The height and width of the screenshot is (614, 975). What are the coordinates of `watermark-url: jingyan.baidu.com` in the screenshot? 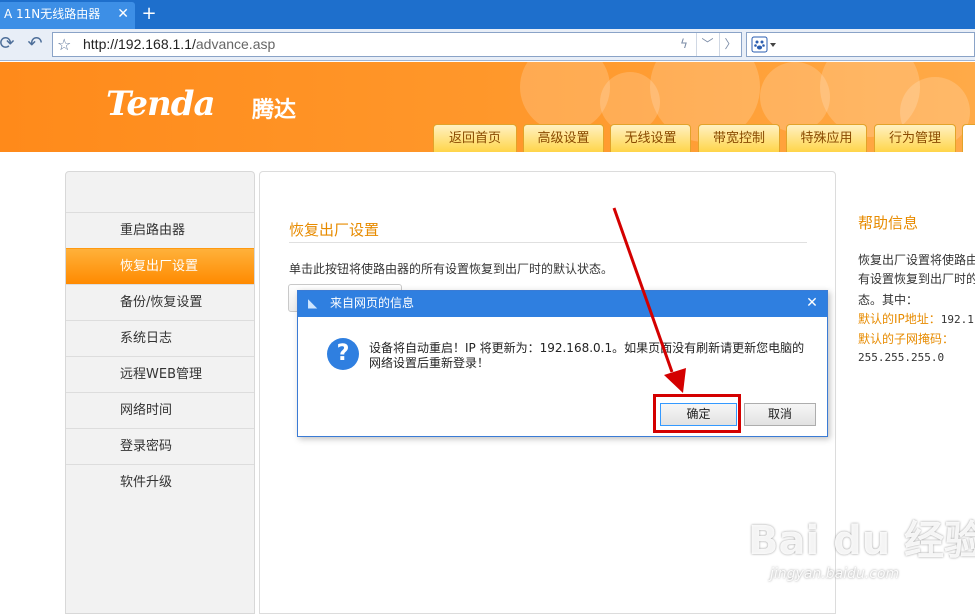 It's located at (835, 574).